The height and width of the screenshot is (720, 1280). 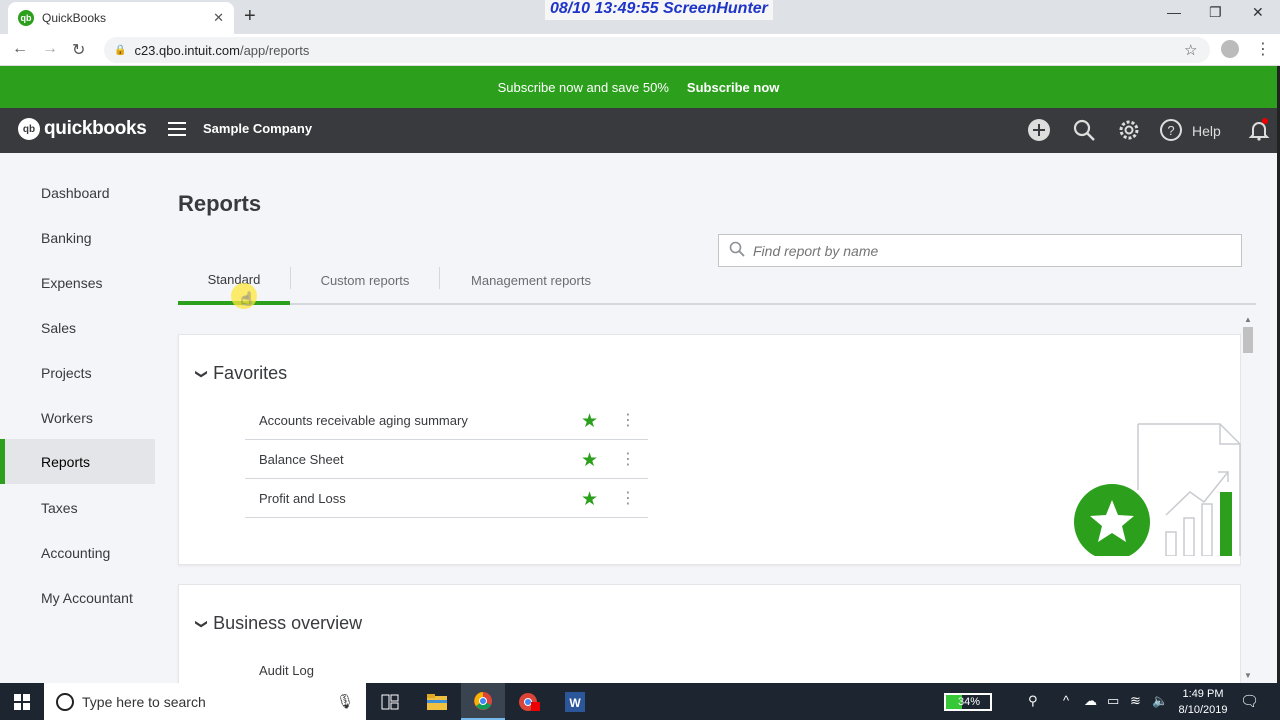 I want to click on main-scrollbar: ▲ ▼, so click(x=1248, y=499).